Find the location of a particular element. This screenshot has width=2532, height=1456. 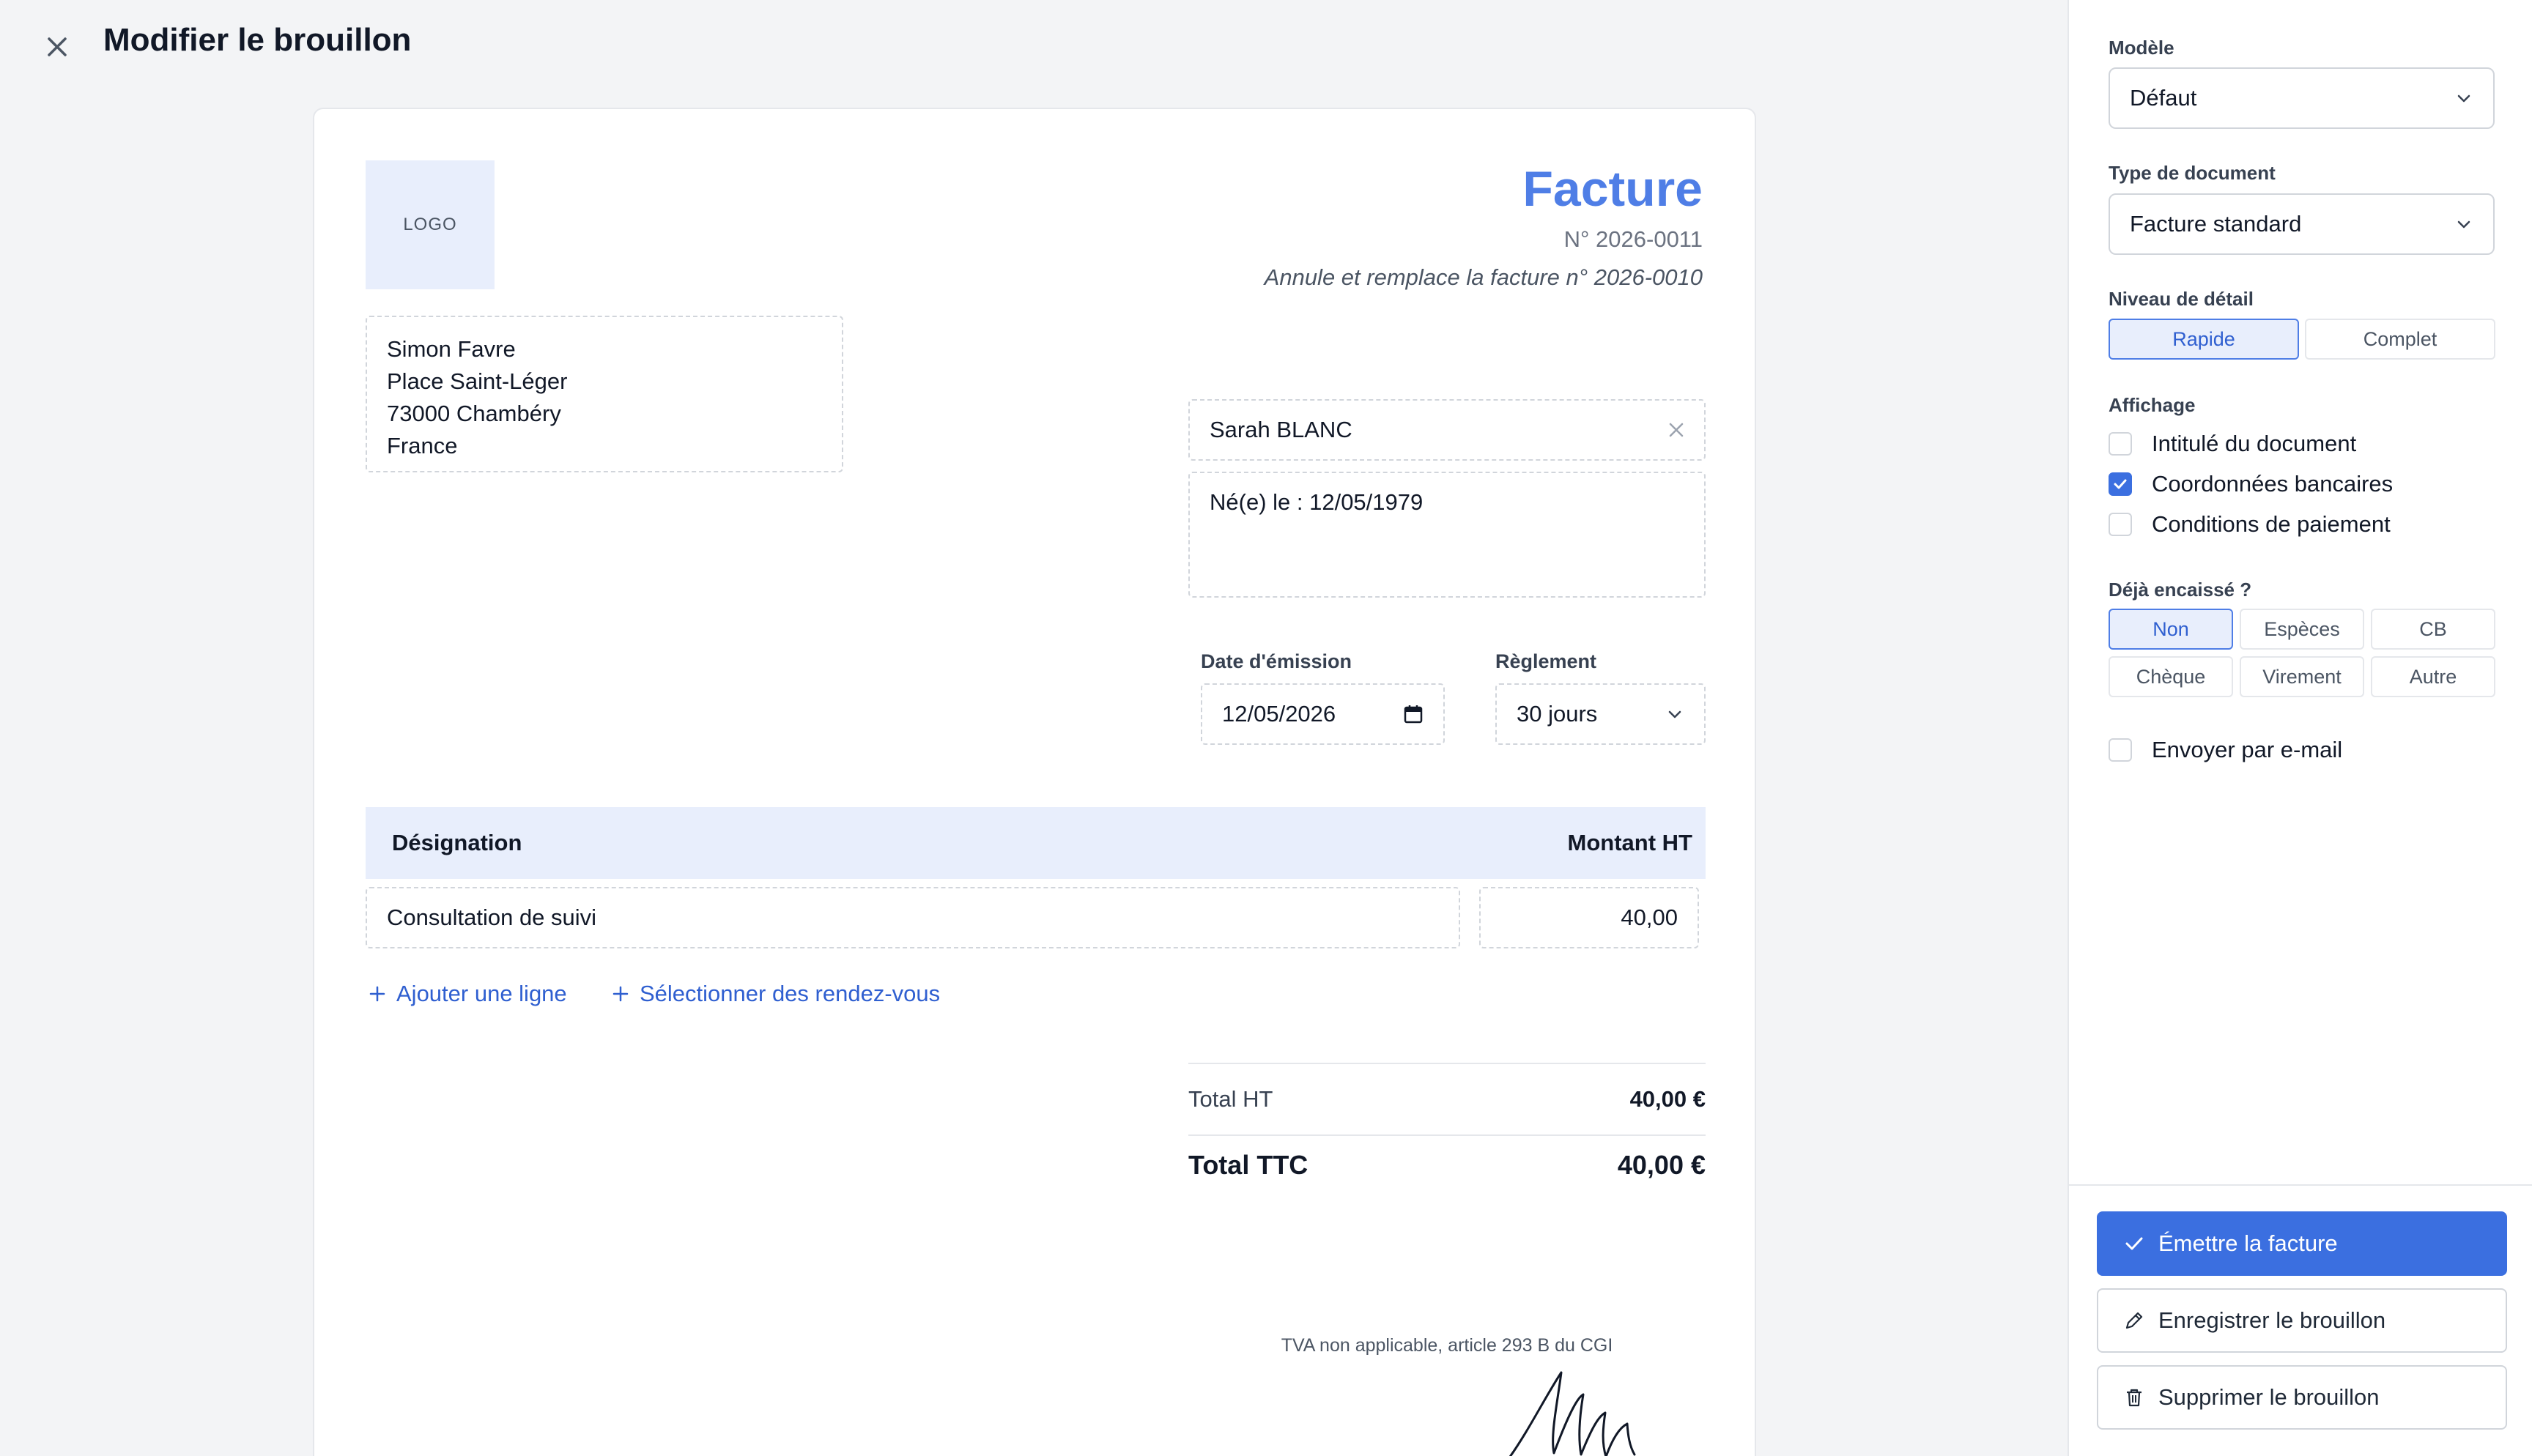

display-option-bank-details: Coordonnées bancaires is located at coordinates (2251, 484).